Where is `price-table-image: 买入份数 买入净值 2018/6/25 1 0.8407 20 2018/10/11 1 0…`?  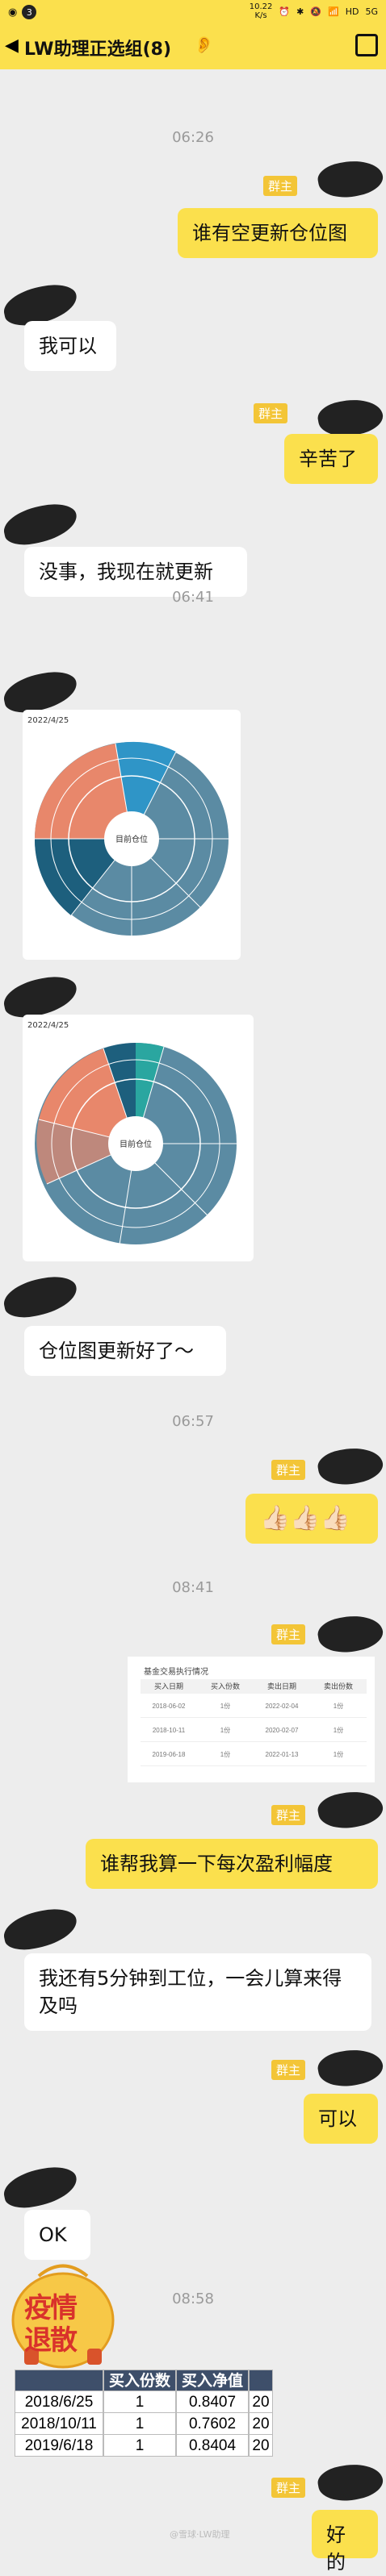
price-table-image: 买入份数 买入净值 2018/6/25 1 0.8407 20 2018/10/11 1 0… is located at coordinates (144, 2413).